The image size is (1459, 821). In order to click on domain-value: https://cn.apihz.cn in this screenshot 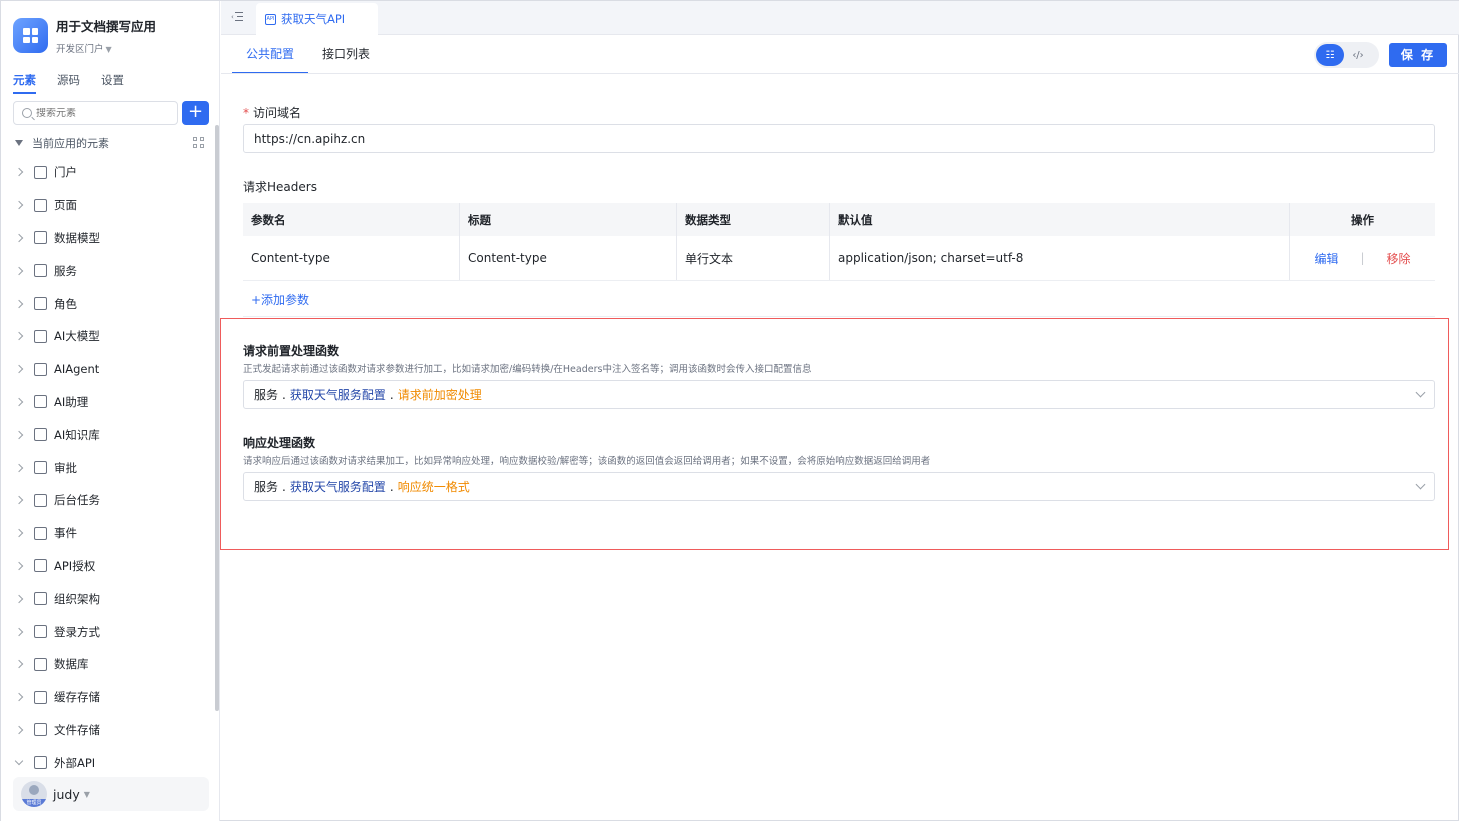, I will do `click(310, 138)`.